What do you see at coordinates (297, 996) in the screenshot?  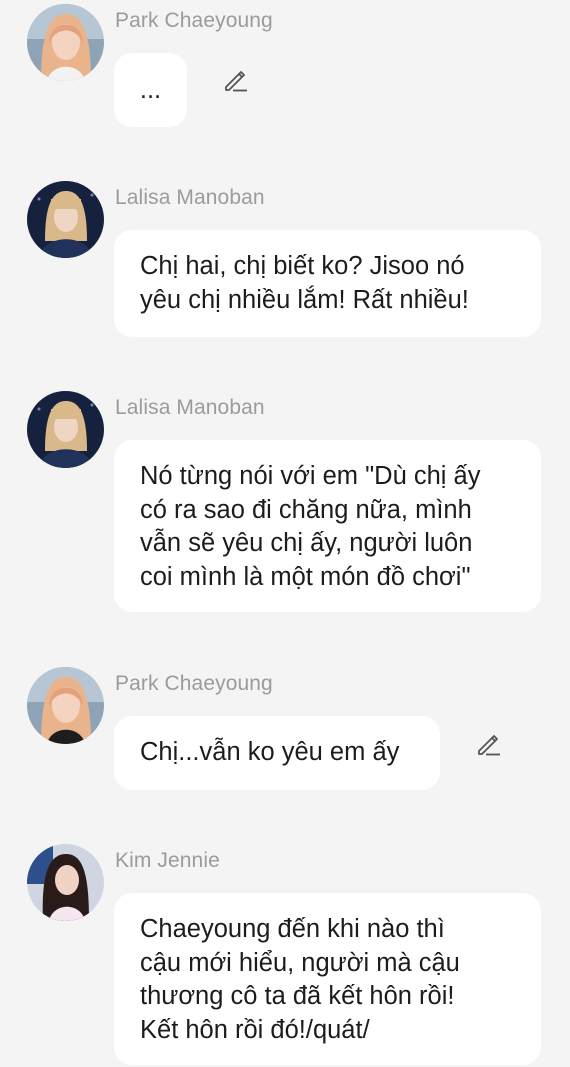 I see `message-text: thương cô ta đã kết hôn rồi!` at bounding box center [297, 996].